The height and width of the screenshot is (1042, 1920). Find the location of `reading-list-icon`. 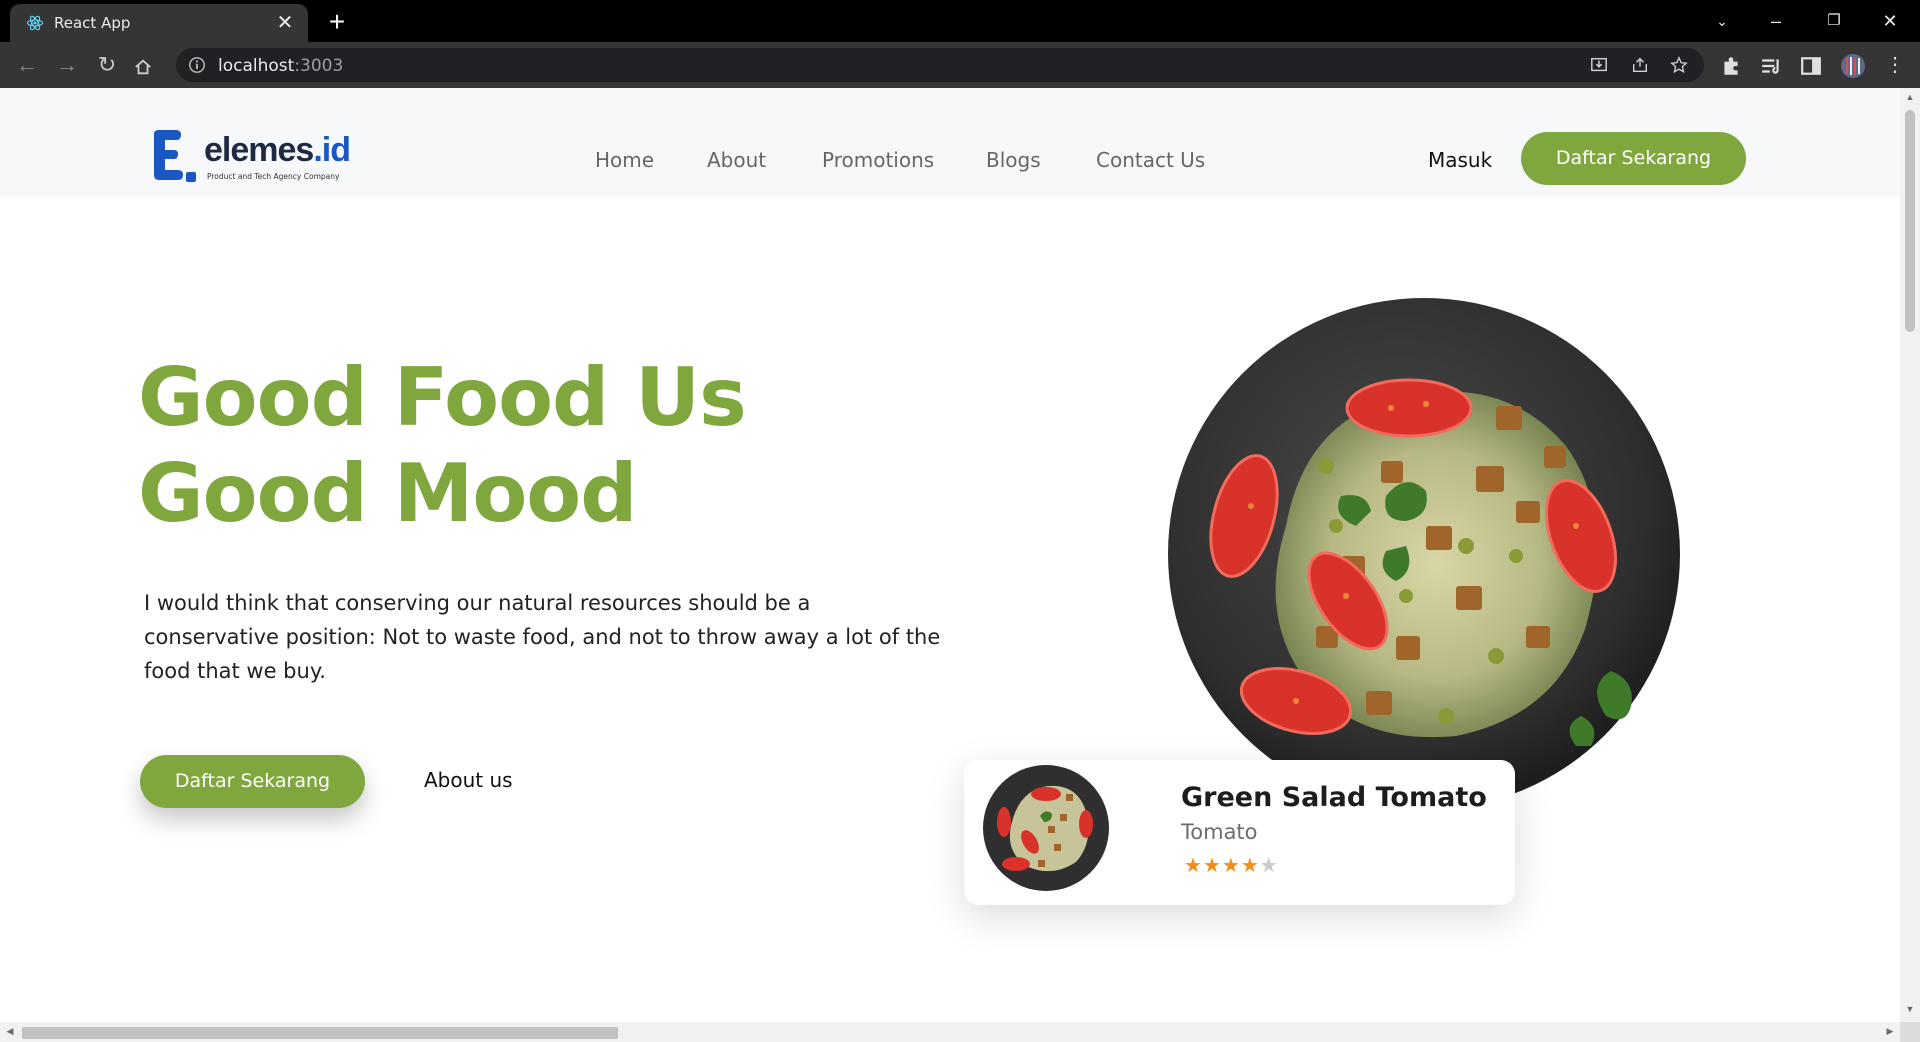

reading-list-icon is located at coordinates (1771, 66).